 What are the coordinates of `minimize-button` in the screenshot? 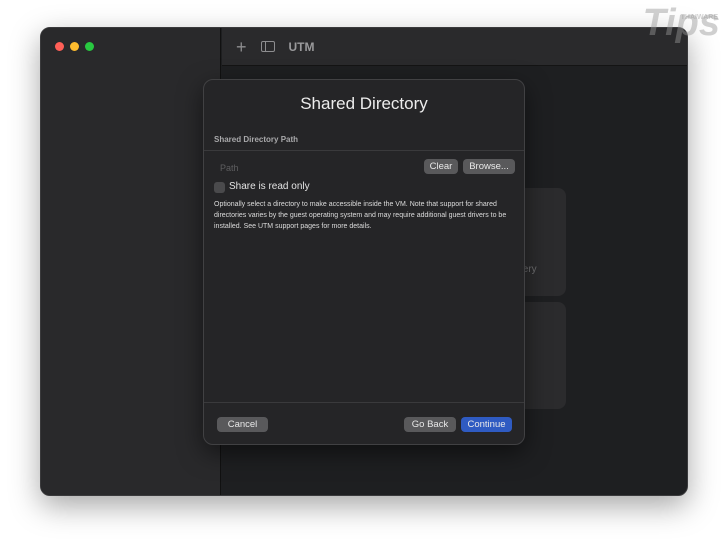 It's located at (74, 46).